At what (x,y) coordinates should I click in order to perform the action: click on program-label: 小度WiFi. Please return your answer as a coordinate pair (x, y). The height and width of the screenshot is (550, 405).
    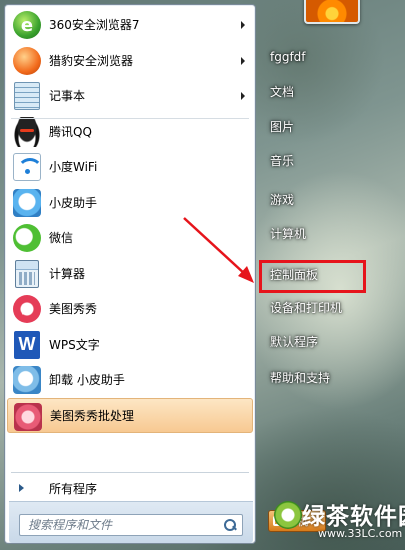
    Looking at the image, I should click on (73, 167).